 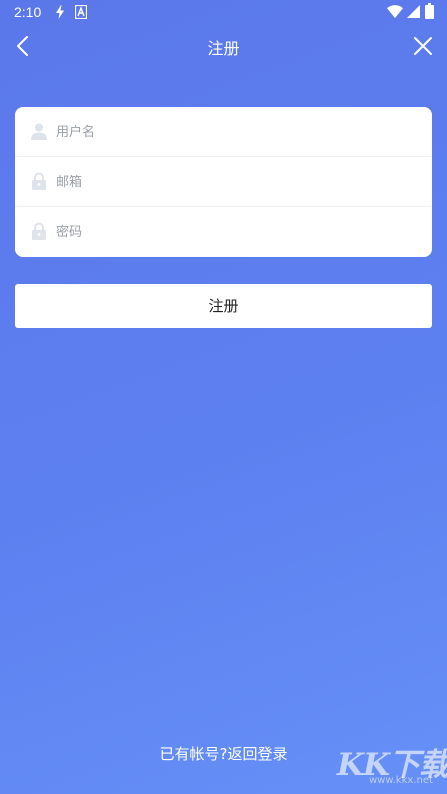 I want to click on signal-icon, so click(x=413, y=11).